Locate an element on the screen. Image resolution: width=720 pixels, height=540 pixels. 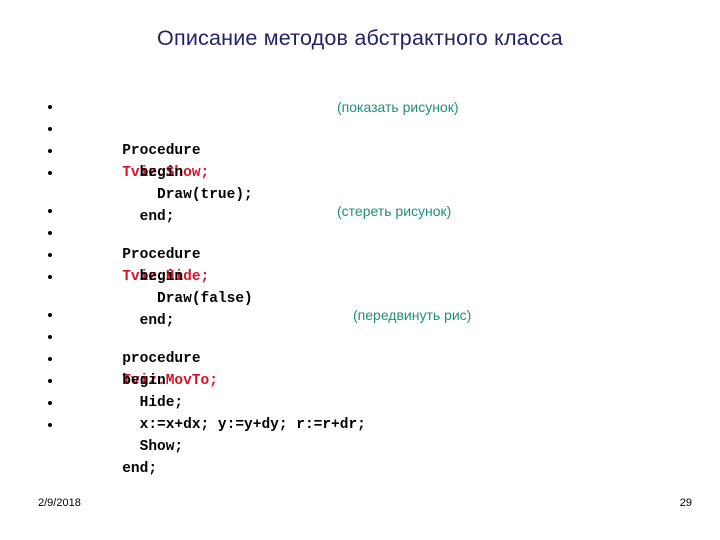
code-line: Draw(true); is located at coordinates (370, 171).